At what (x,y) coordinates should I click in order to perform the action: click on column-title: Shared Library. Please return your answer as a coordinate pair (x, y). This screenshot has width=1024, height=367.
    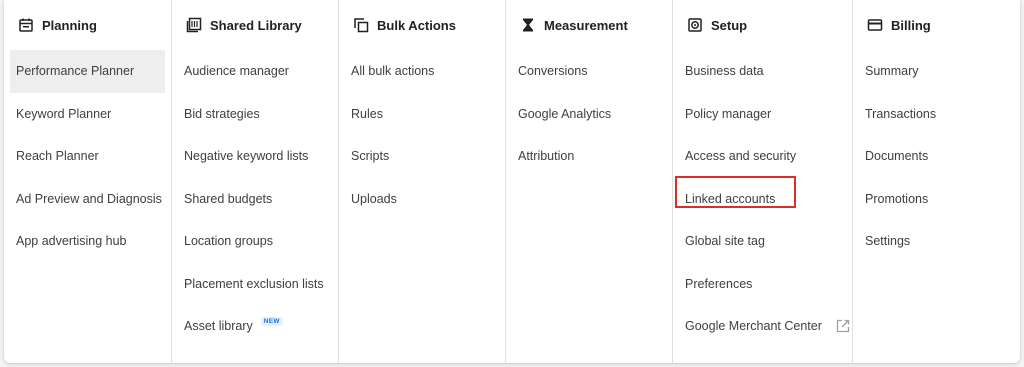
    Looking at the image, I should click on (256, 25).